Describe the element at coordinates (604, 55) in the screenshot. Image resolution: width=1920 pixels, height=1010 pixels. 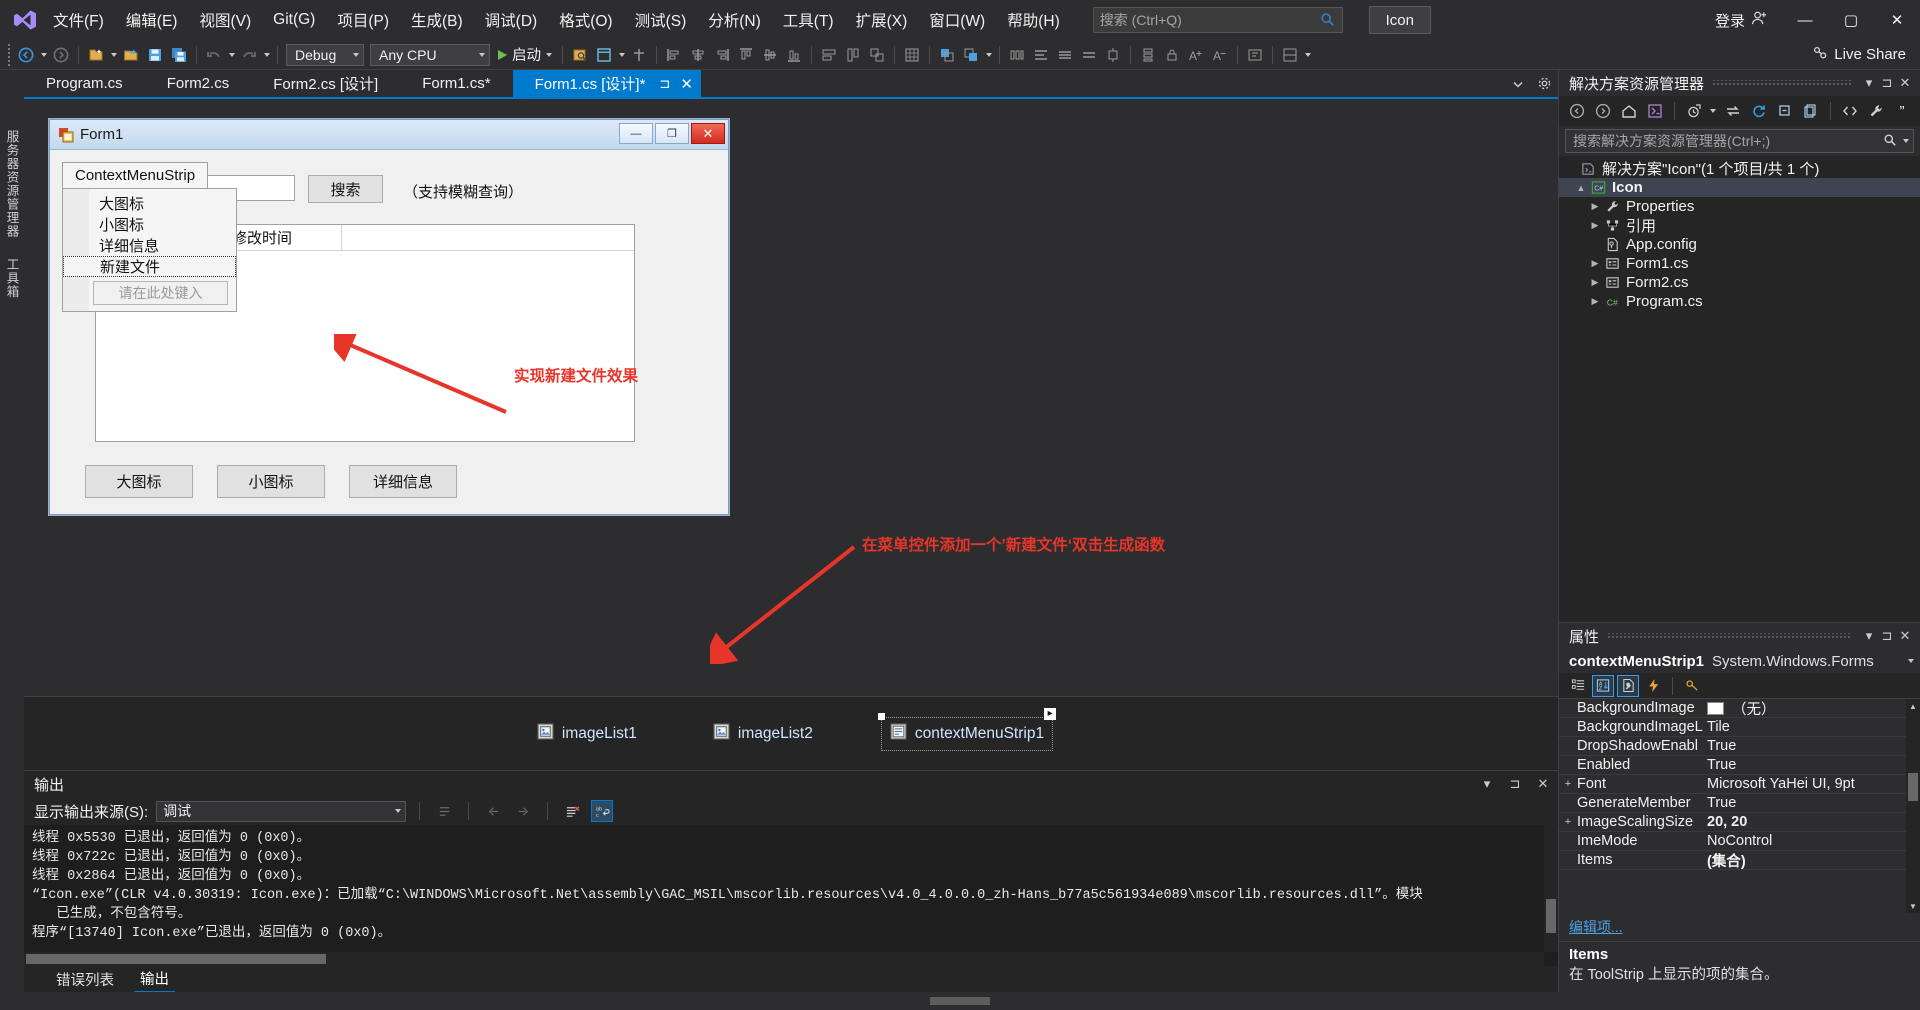
I see `select-browser-icon` at that location.